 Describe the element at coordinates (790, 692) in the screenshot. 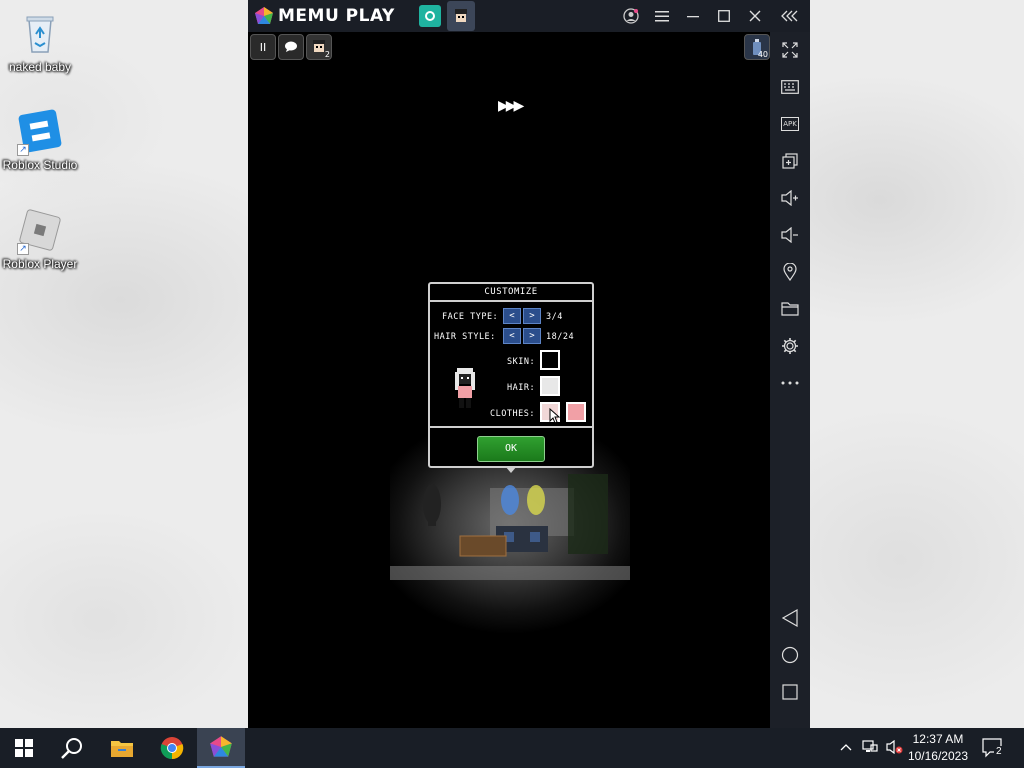

I see `recent-apps-icon` at that location.